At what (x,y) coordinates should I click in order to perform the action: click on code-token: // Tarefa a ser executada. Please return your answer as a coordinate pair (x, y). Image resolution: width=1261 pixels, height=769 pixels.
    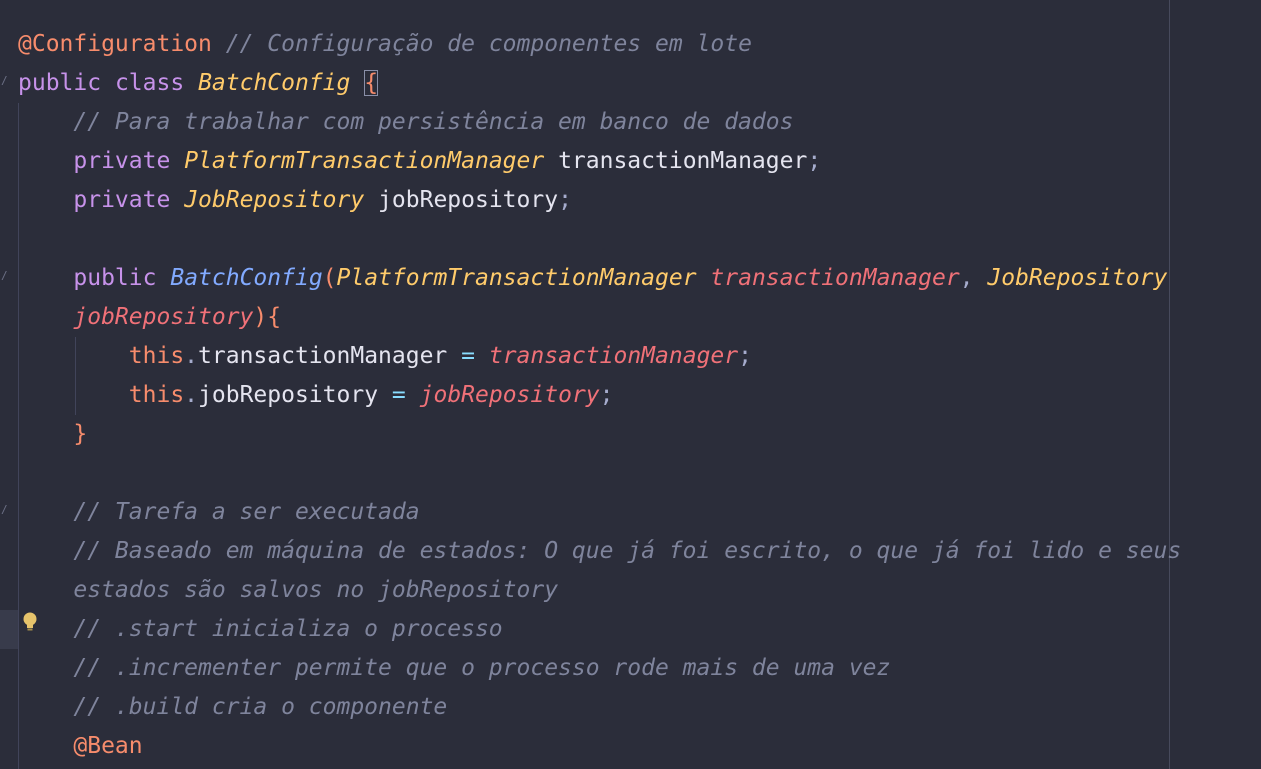
    Looking at the image, I should click on (246, 512).